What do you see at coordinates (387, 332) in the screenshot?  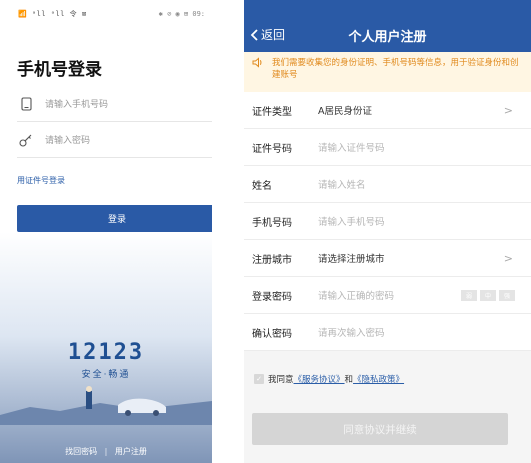 I see `form-row-confirm-password: 确认密码 请再次输入密码` at bounding box center [387, 332].